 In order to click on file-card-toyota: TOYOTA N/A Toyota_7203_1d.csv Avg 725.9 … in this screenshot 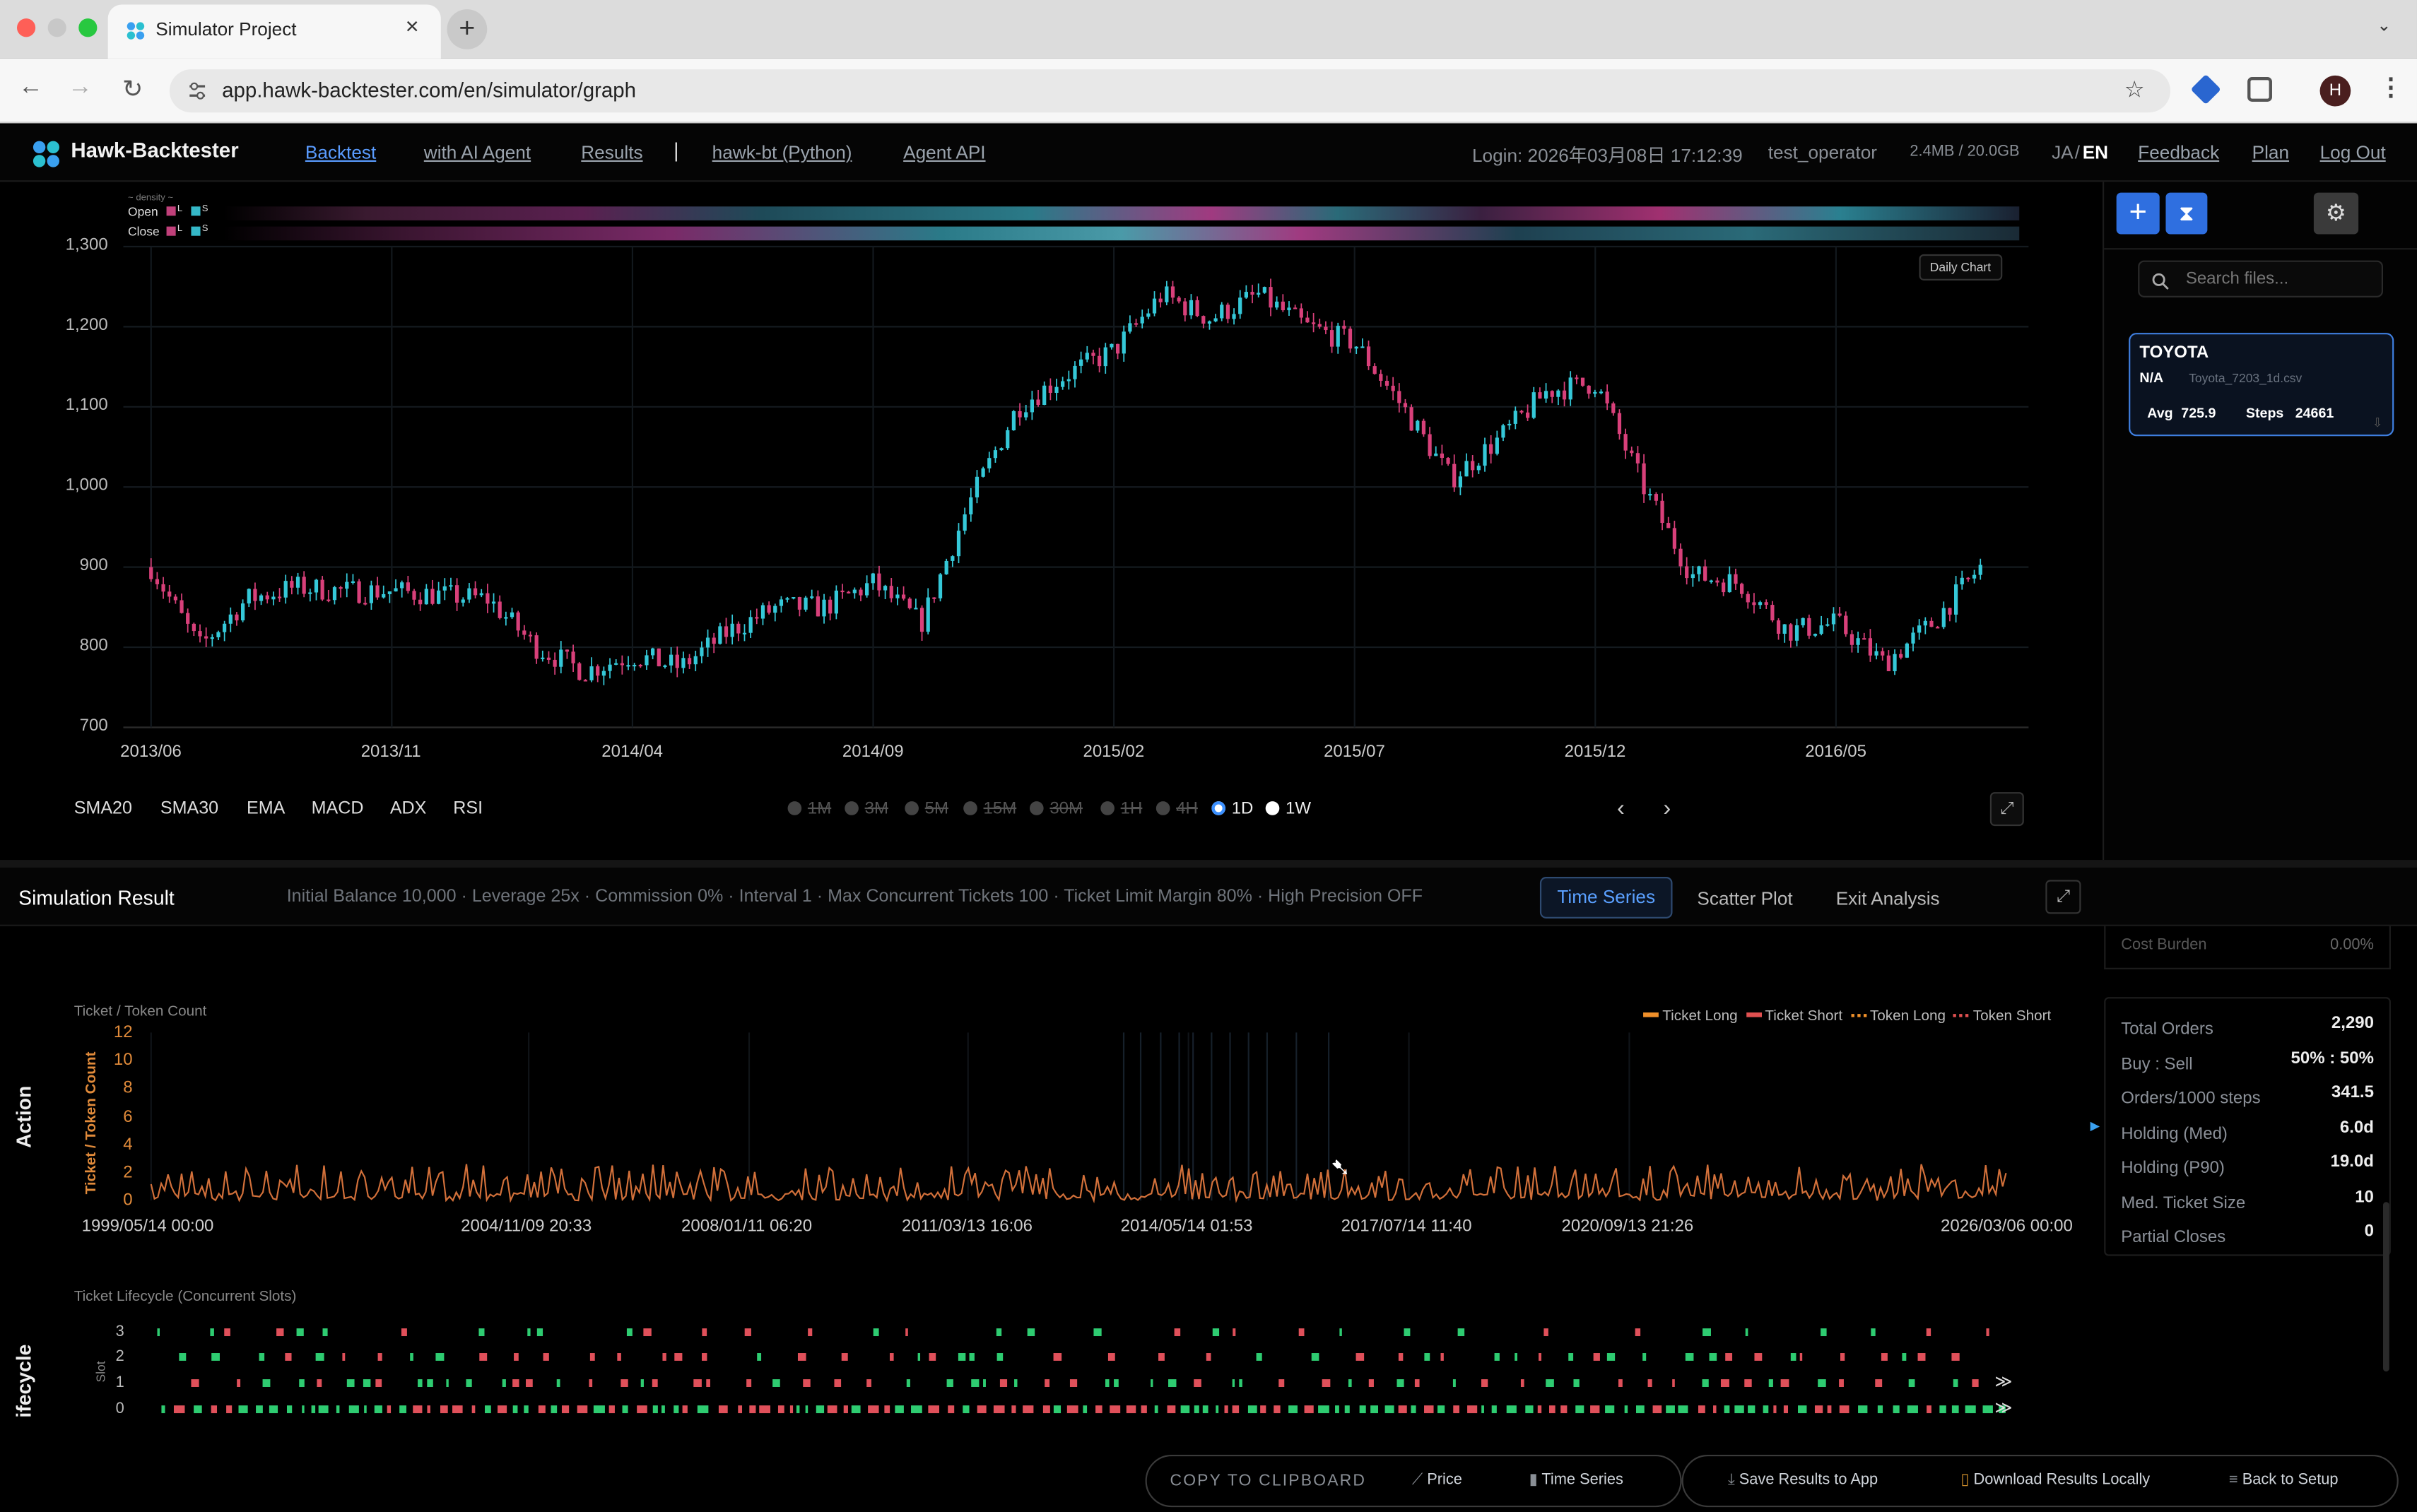, I will do `click(2262, 385)`.